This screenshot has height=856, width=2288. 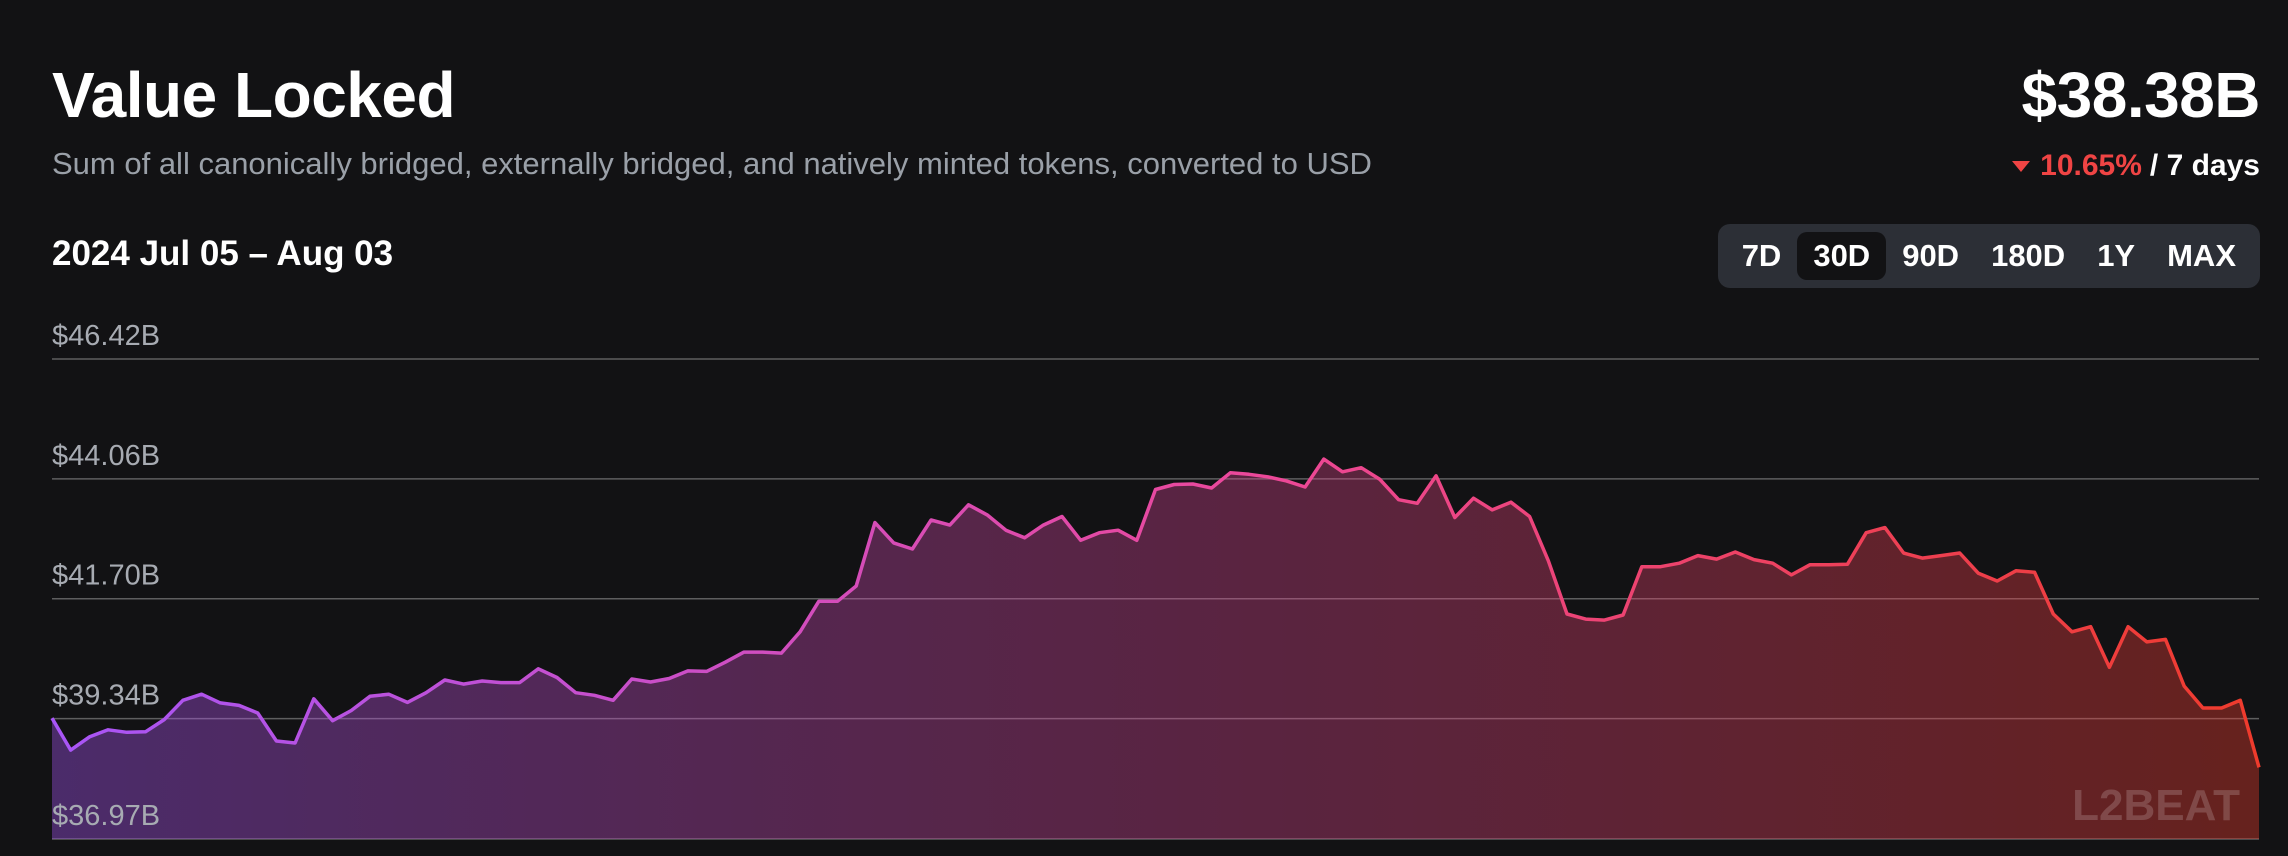 I want to click on y-tick-label: $46.42B, so click(x=106, y=336).